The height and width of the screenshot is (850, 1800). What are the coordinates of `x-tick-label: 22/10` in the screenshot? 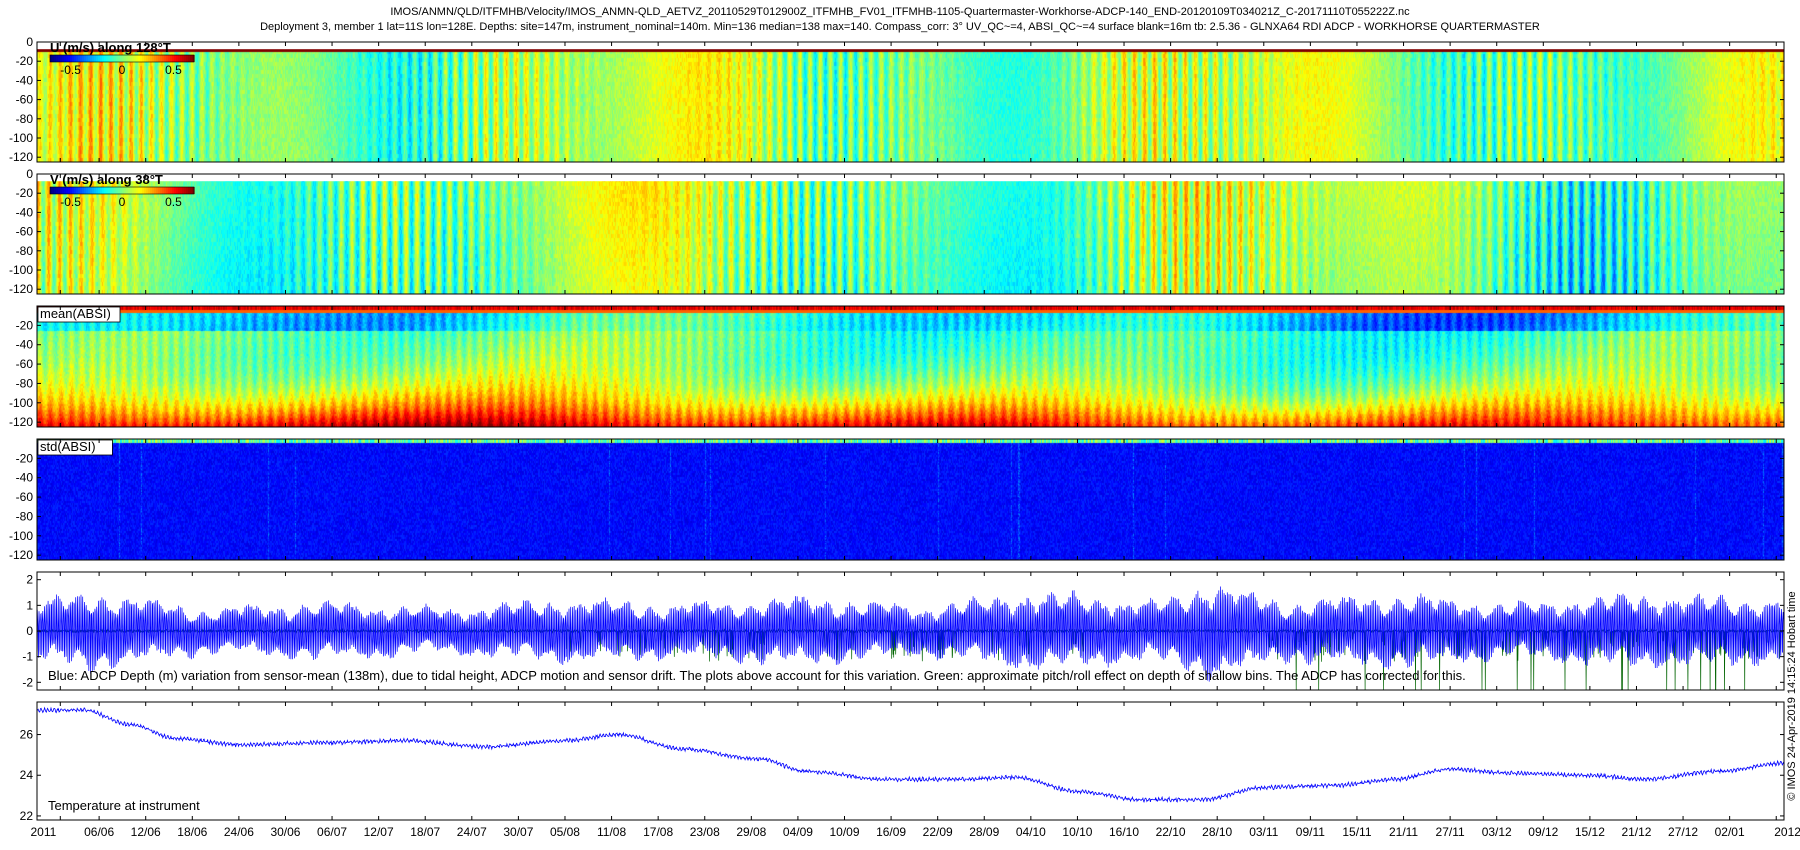 It's located at (1171, 832).